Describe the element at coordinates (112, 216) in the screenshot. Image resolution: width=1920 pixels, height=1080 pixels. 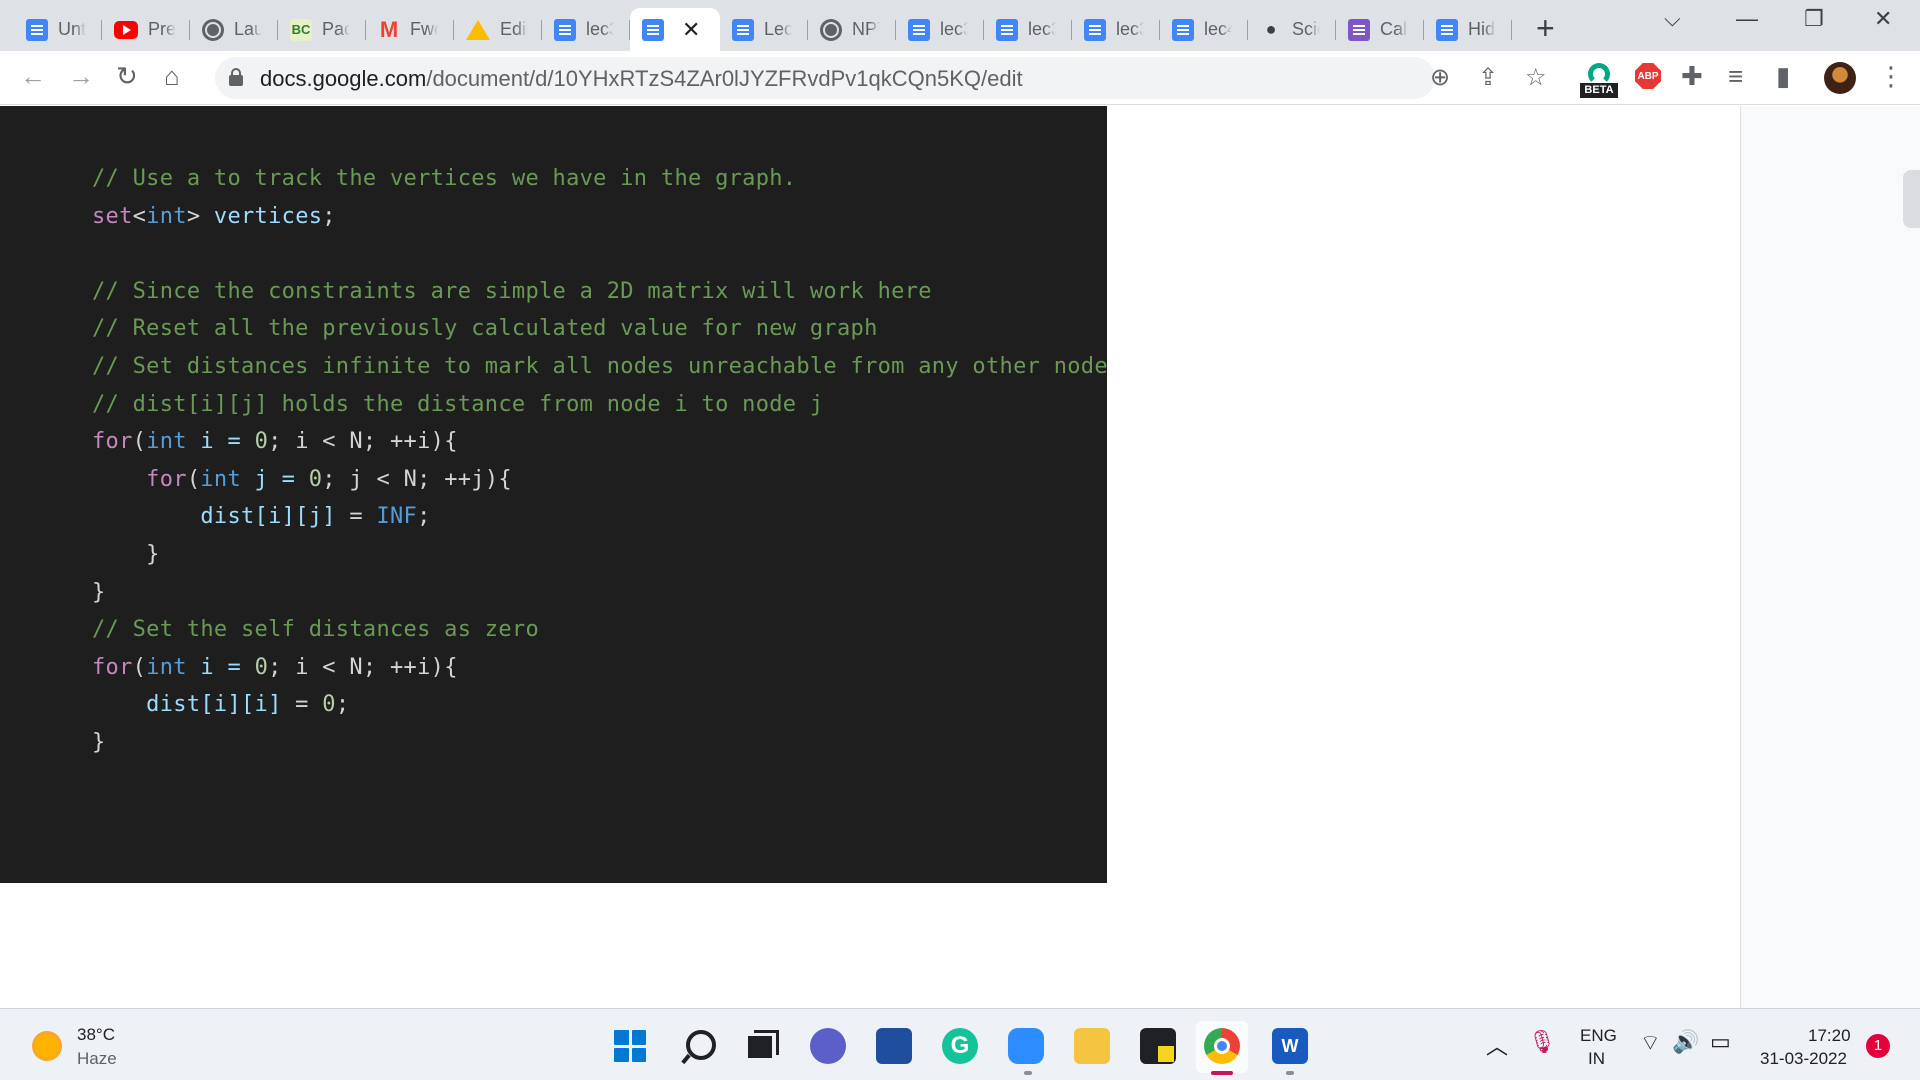
I see `code-token: set` at that location.